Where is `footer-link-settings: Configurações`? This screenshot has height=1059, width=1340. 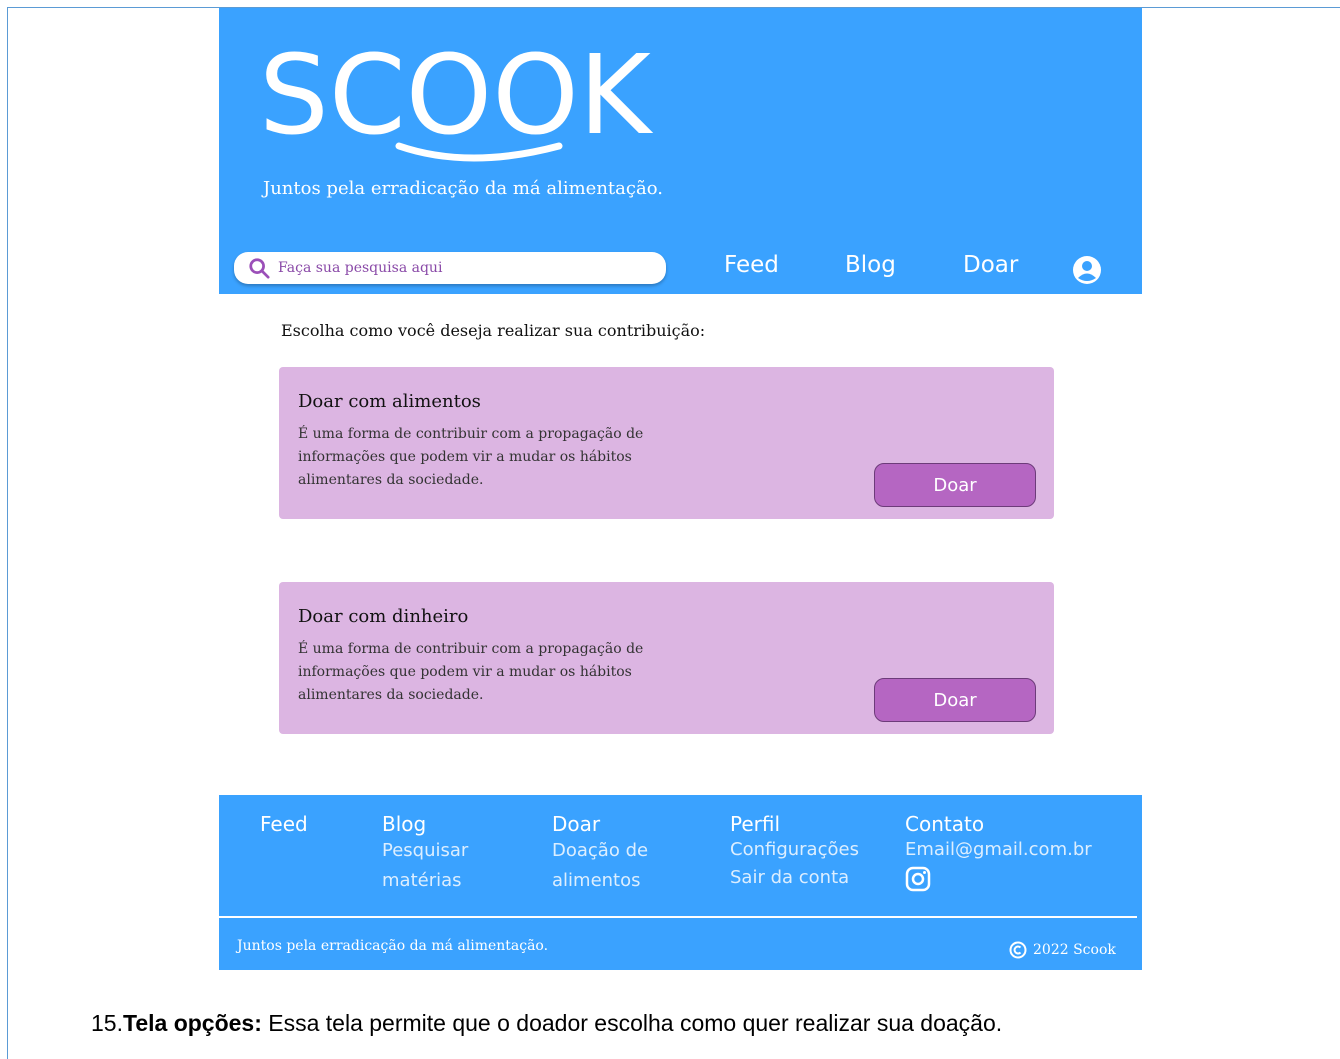
footer-link-settings: Configurações is located at coordinates (794, 850).